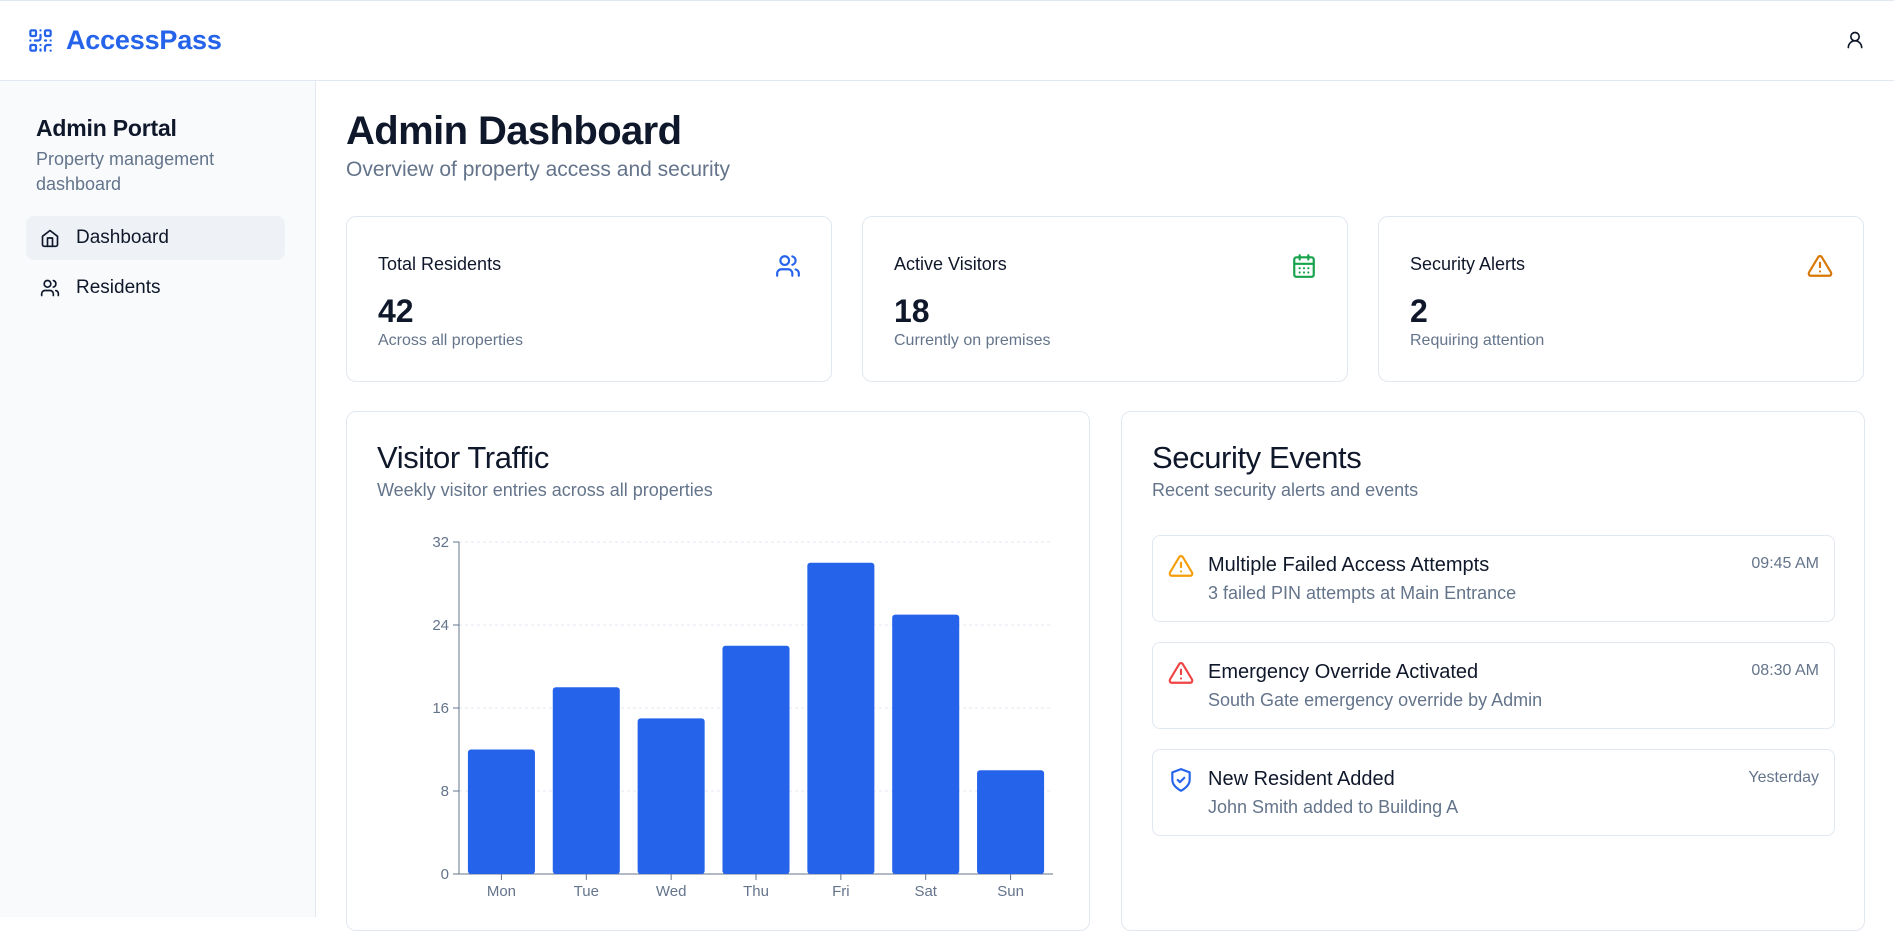 The image size is (1894, 932). I want to click on sidebar-item-residents: Residents, so click(155, 288).